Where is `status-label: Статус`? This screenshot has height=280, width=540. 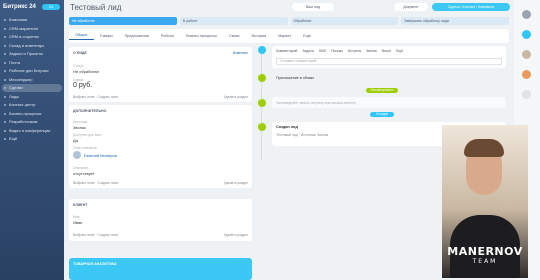
status-label: Статус is located at coordinates (78, 66).